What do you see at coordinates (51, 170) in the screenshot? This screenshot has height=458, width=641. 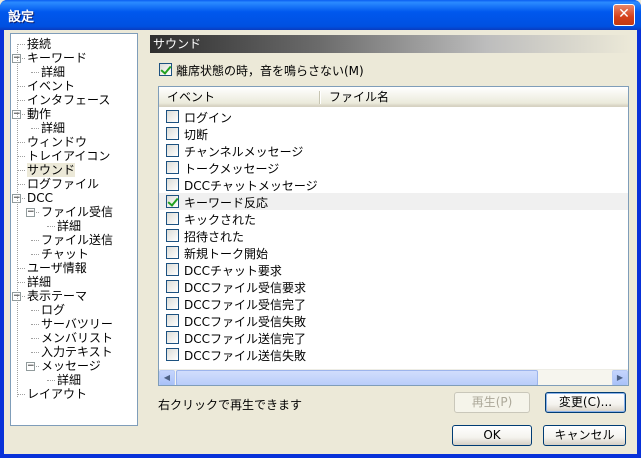 I see `tree-item: サウンド` at bounding box center [51, 170].